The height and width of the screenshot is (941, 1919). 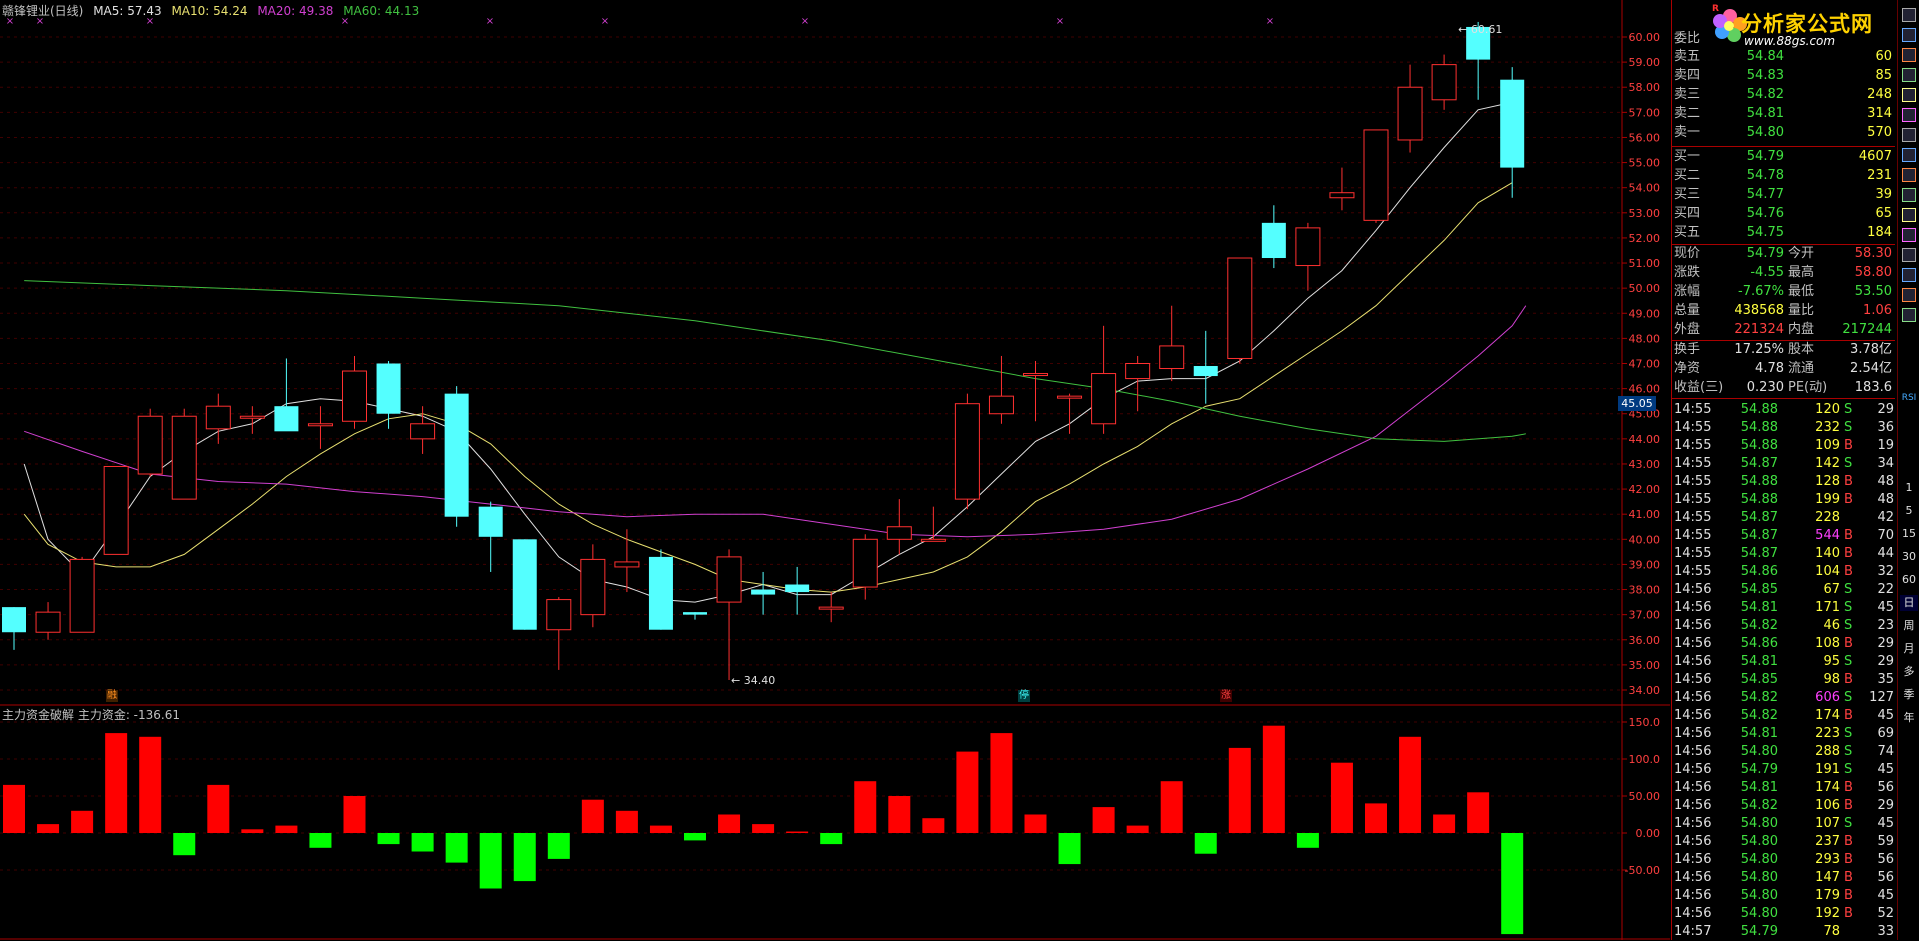 I want to click on stat-row: 总量 438568 量比 1.06, so click(x=1784, y=310).